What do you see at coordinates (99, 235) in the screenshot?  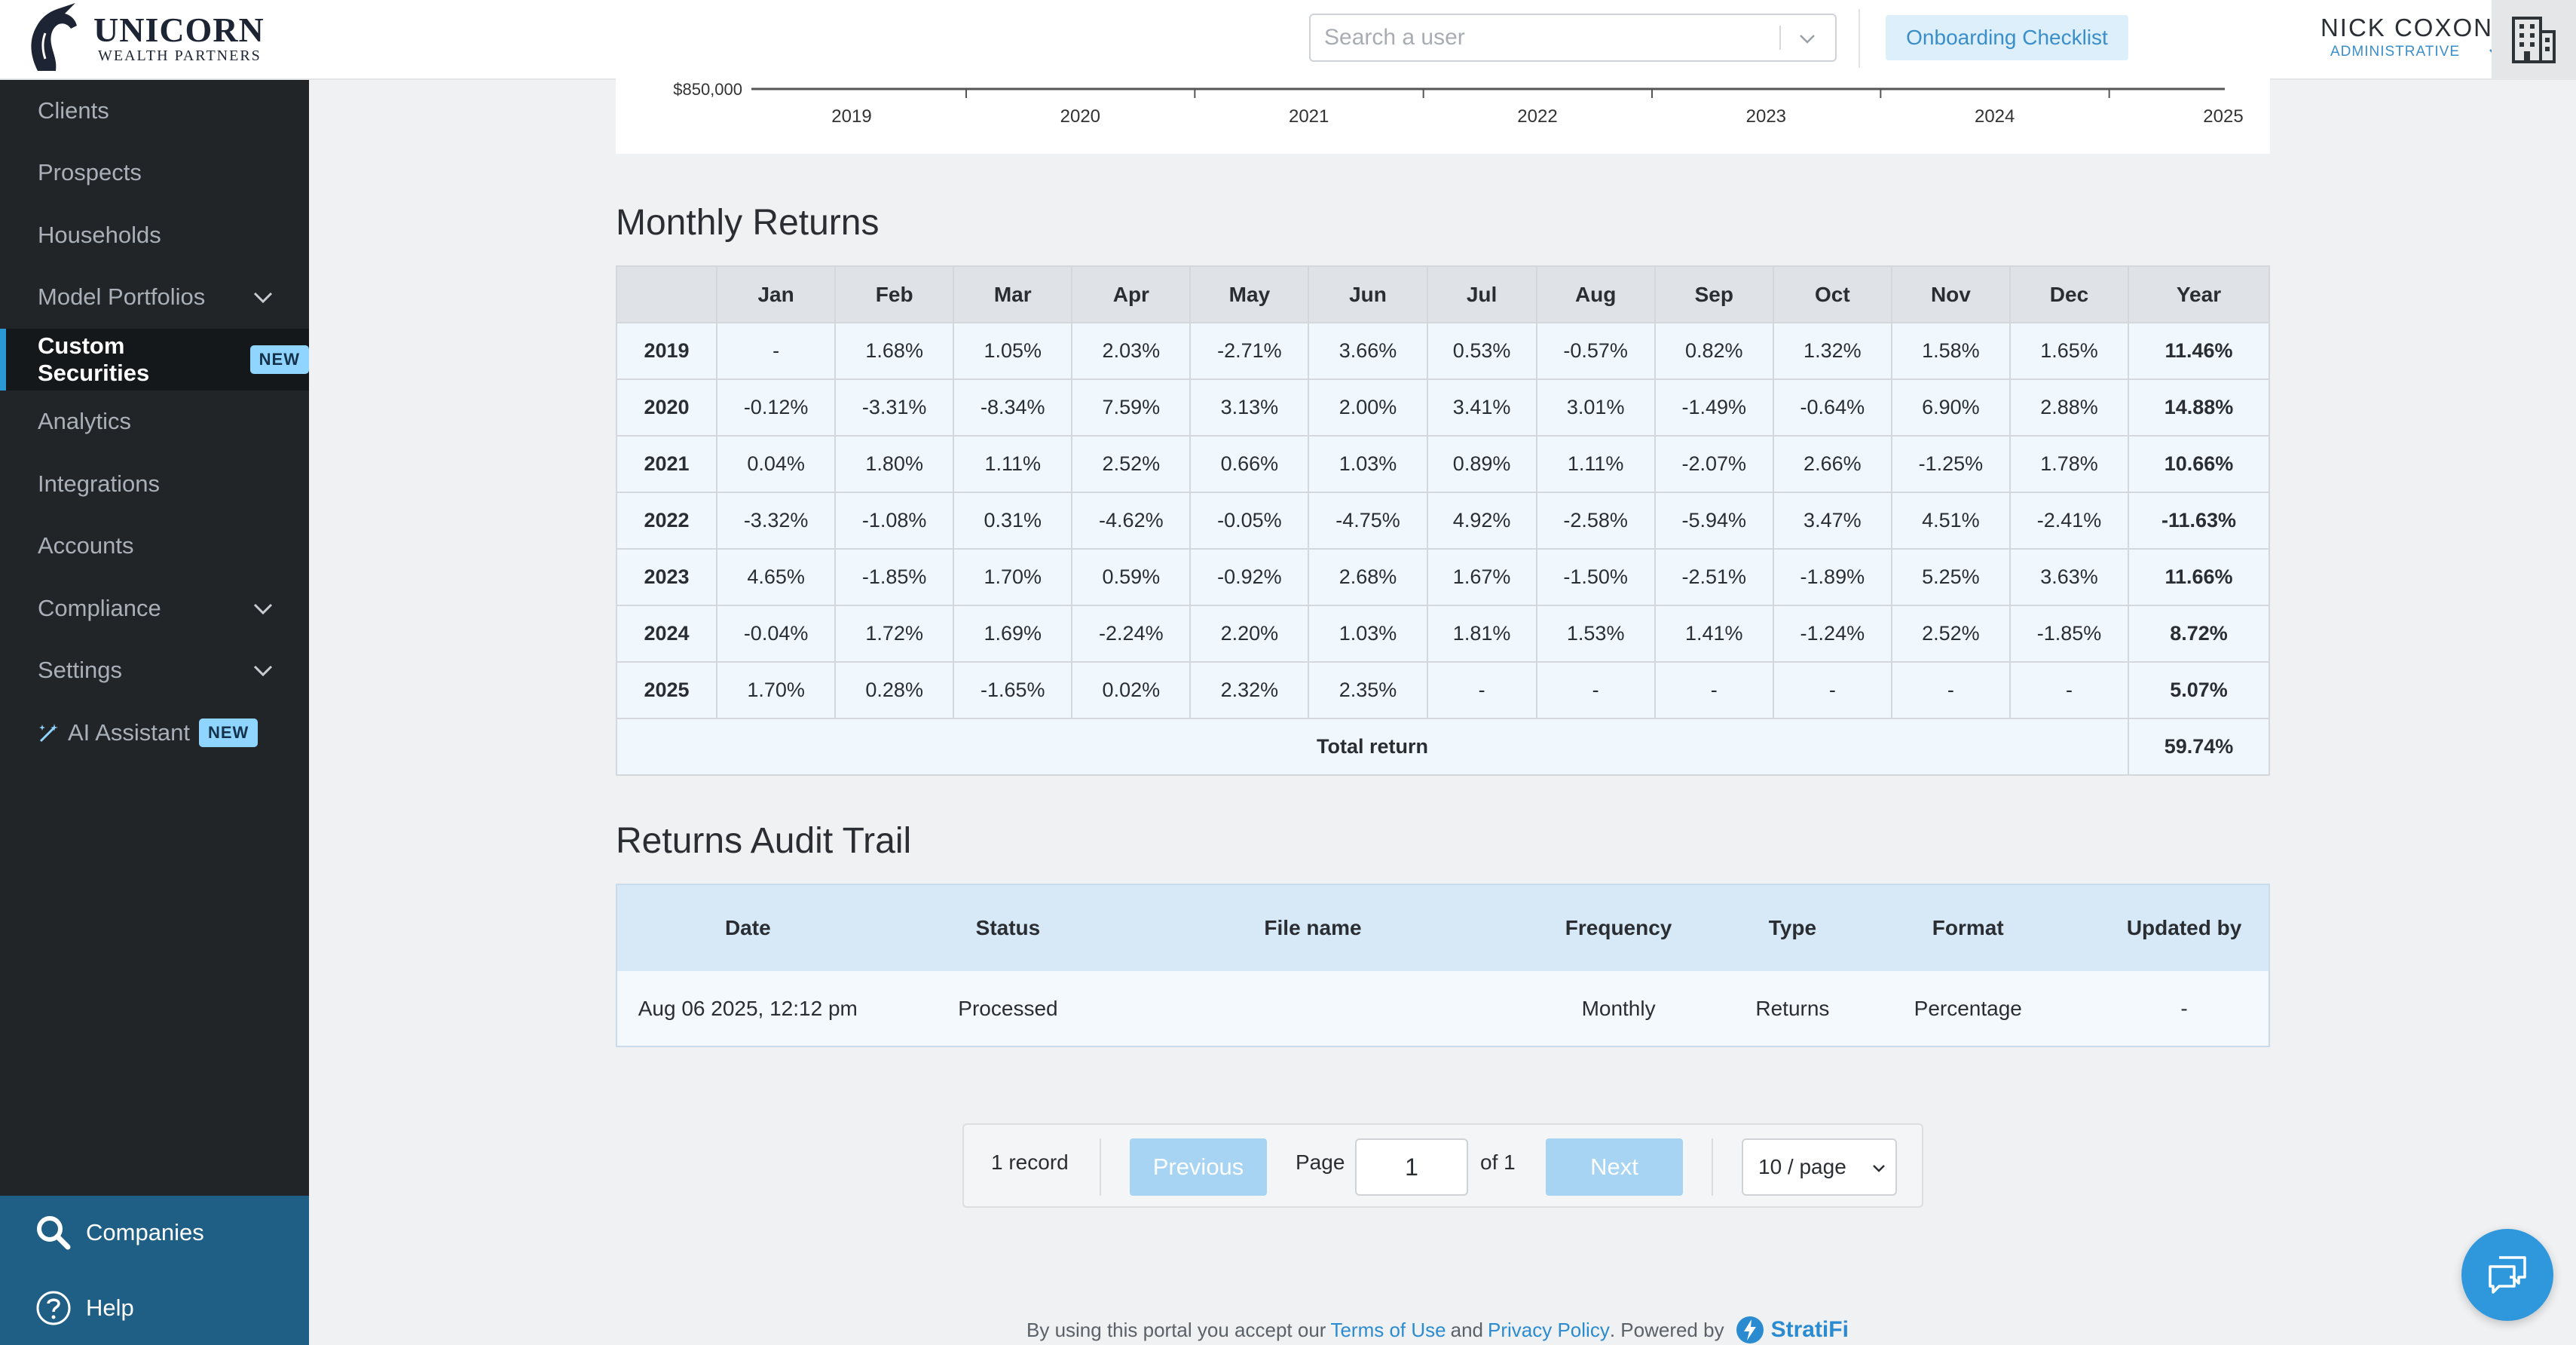 I see `sidebar-item-label: Households` at bounding box center [99, 235].